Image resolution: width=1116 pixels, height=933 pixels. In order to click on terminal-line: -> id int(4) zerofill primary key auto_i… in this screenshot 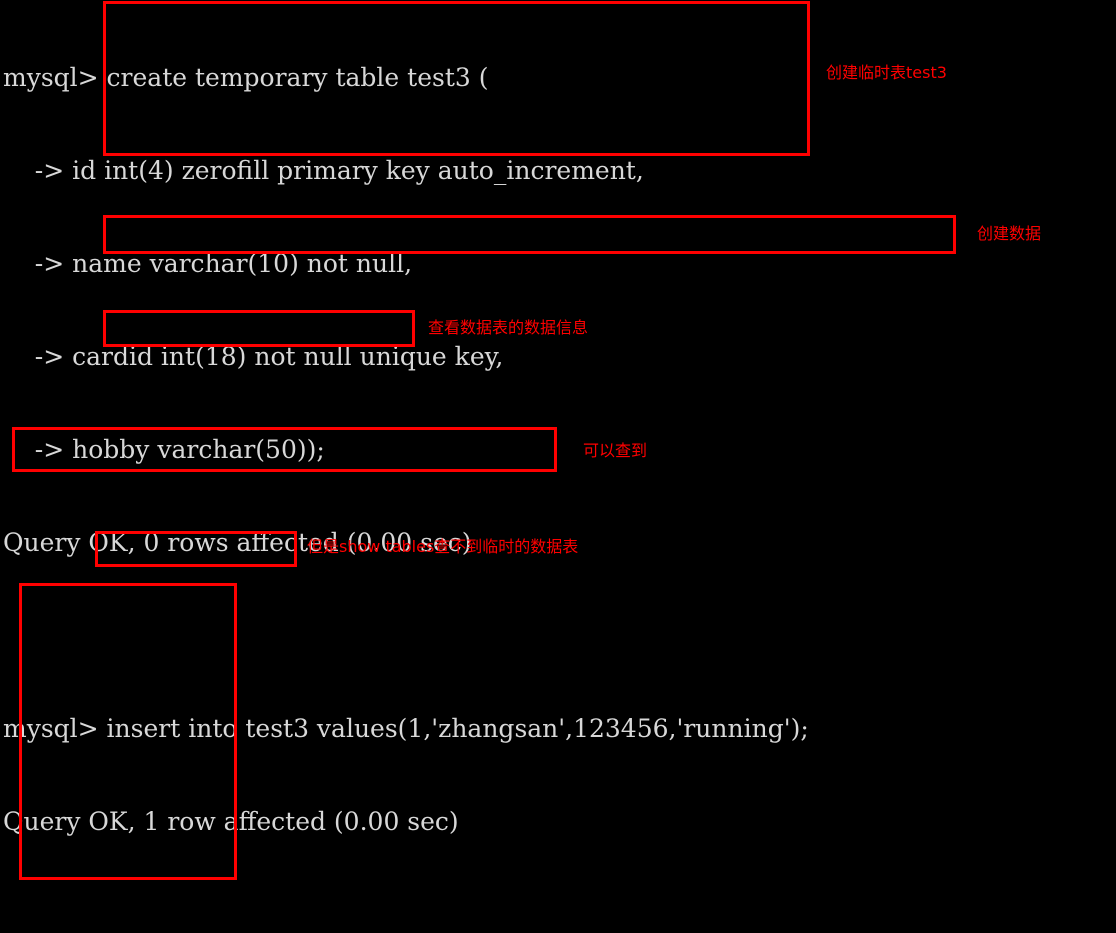, I will do `click(323, 170)`.